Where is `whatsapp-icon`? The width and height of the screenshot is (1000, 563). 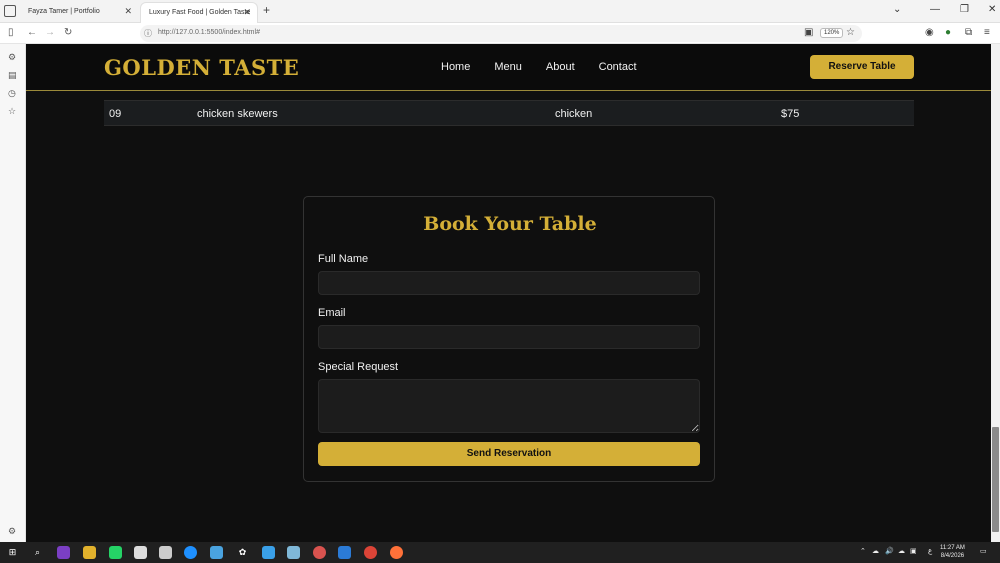 whatsapp-icon is located at coordinates (115, 552).